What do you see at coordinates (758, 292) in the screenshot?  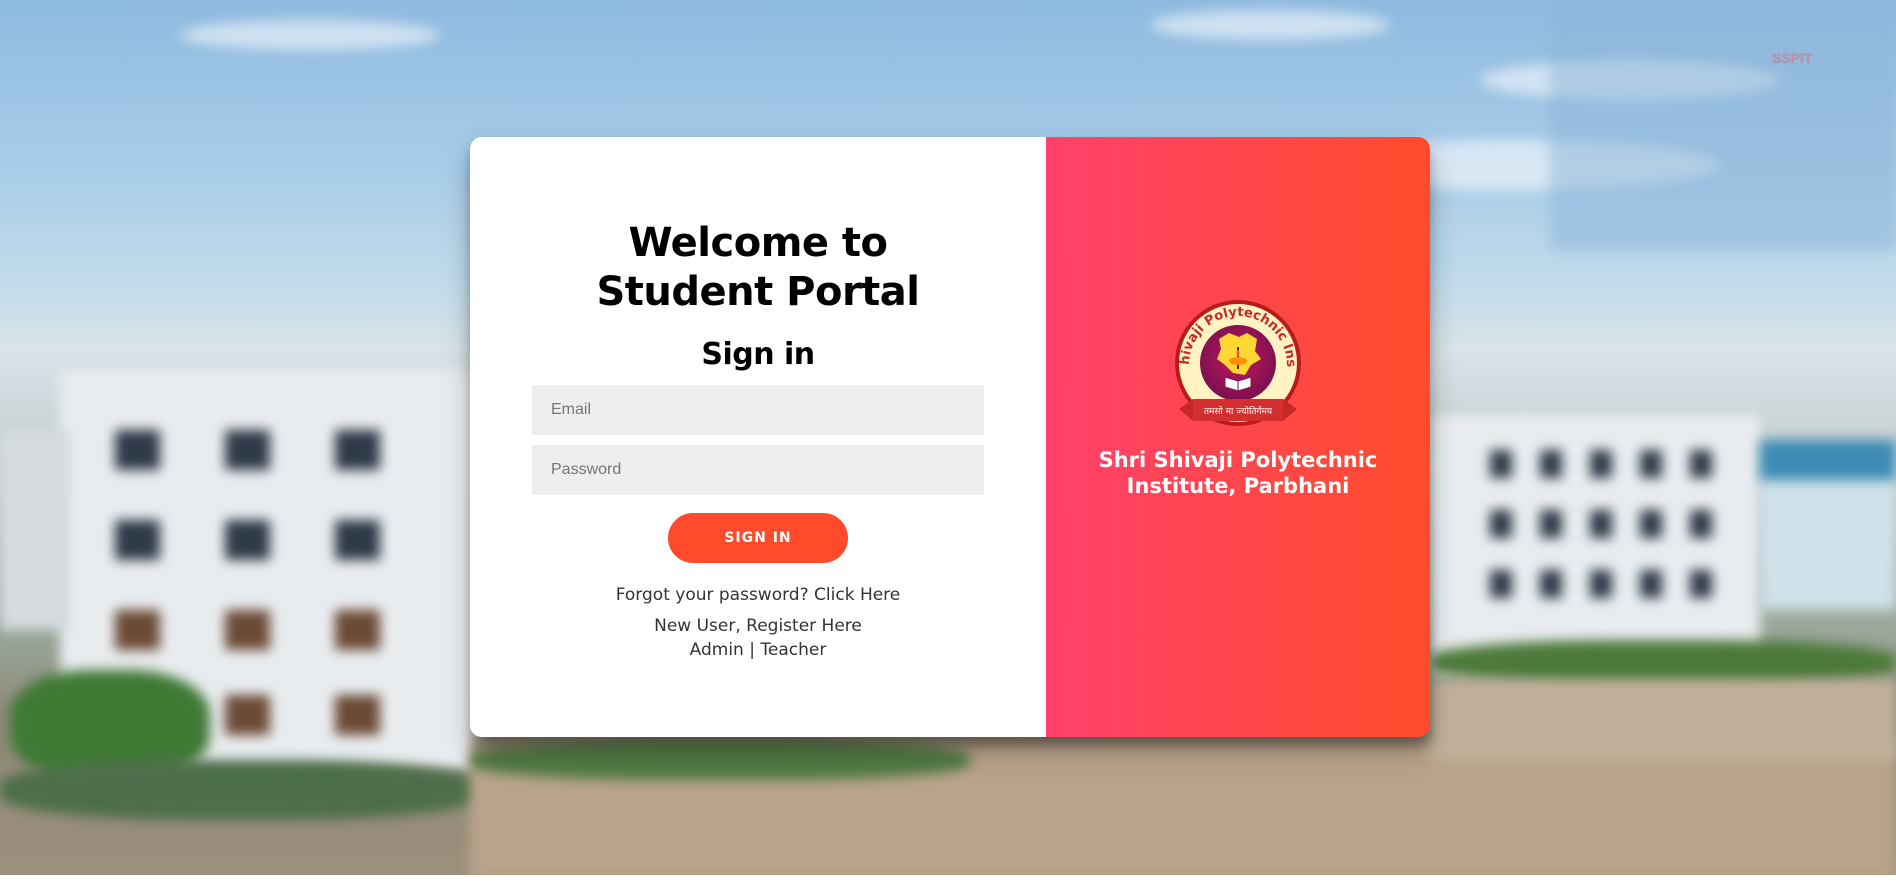 I see `title-line-2: Student Portal` at bounding box center [758, 292].